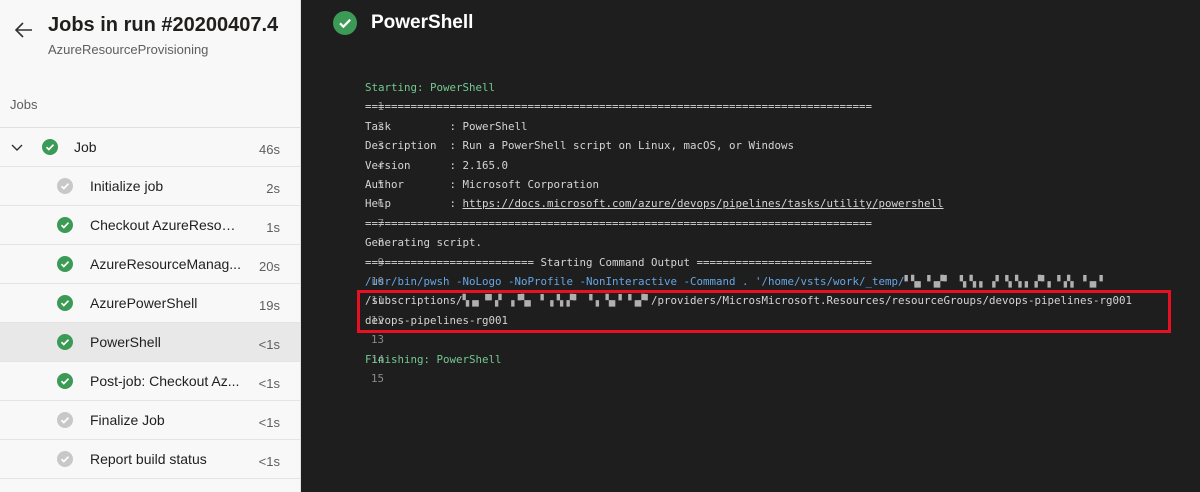  What do you see at coordinates (128, 49) in the screenshot?
I see `pipeline-name: AzureResourceProvisioning` at bounding box center [128, 49].